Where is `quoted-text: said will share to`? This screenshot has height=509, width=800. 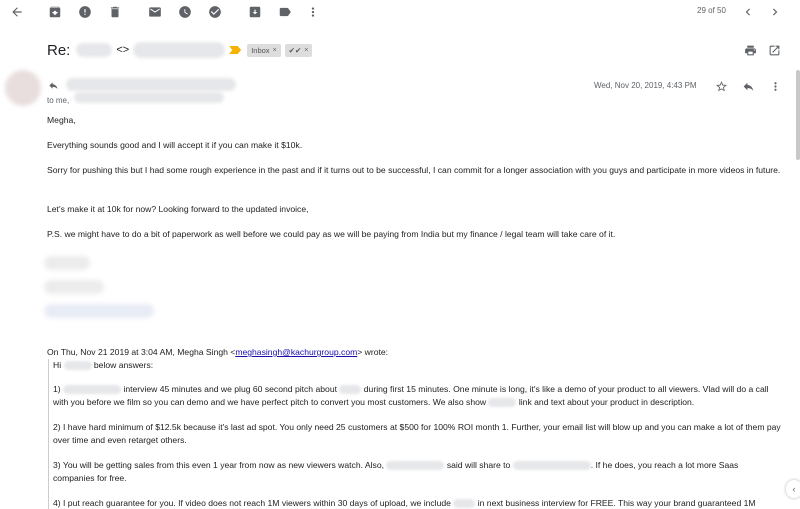
quoted-text: said will share to is located at coordinates (478, 465).